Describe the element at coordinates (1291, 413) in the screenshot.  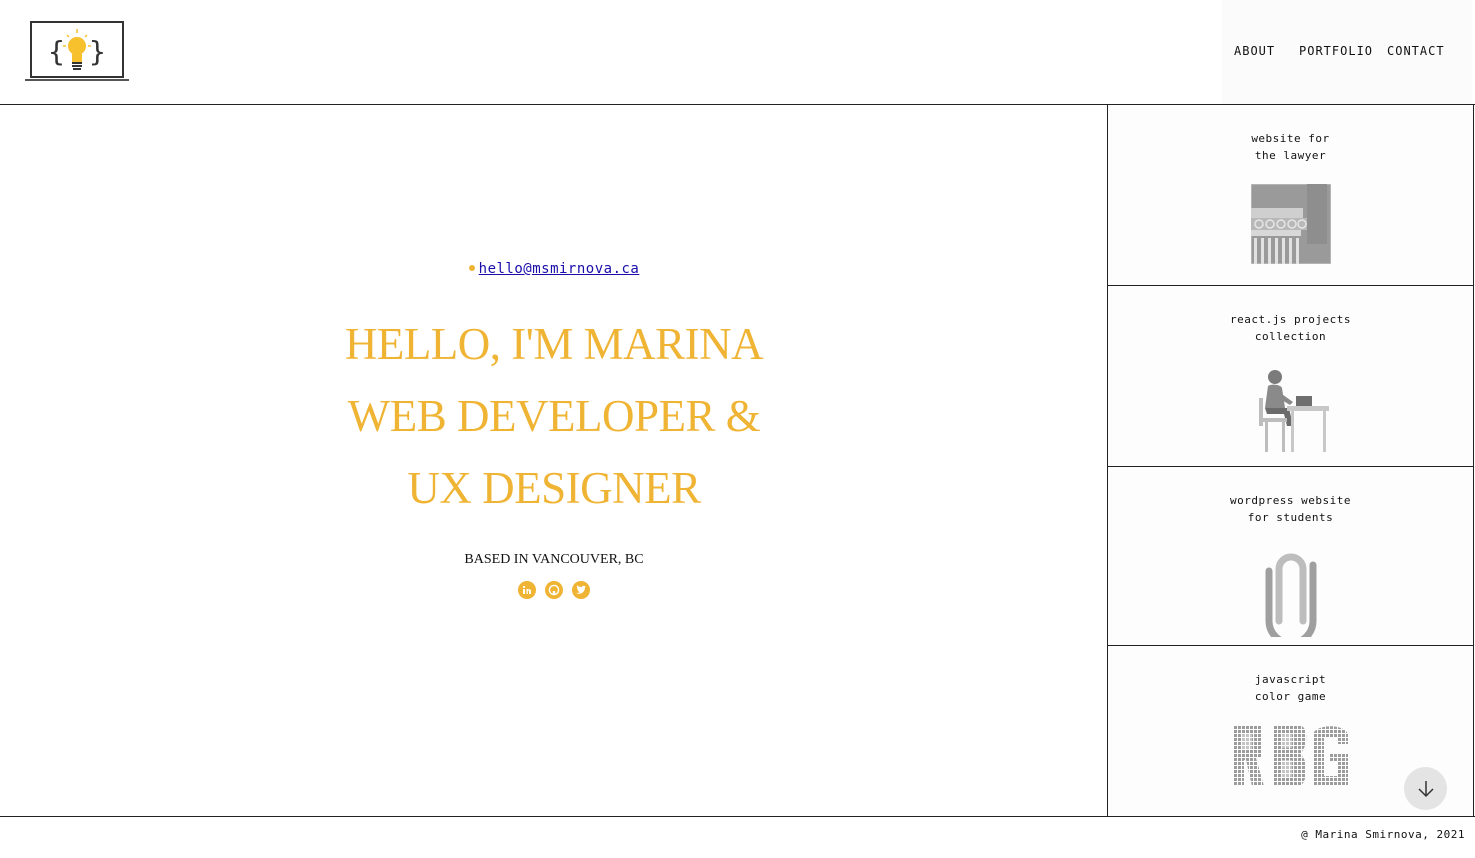
I see `woman-at-laptop-icon` at that location.